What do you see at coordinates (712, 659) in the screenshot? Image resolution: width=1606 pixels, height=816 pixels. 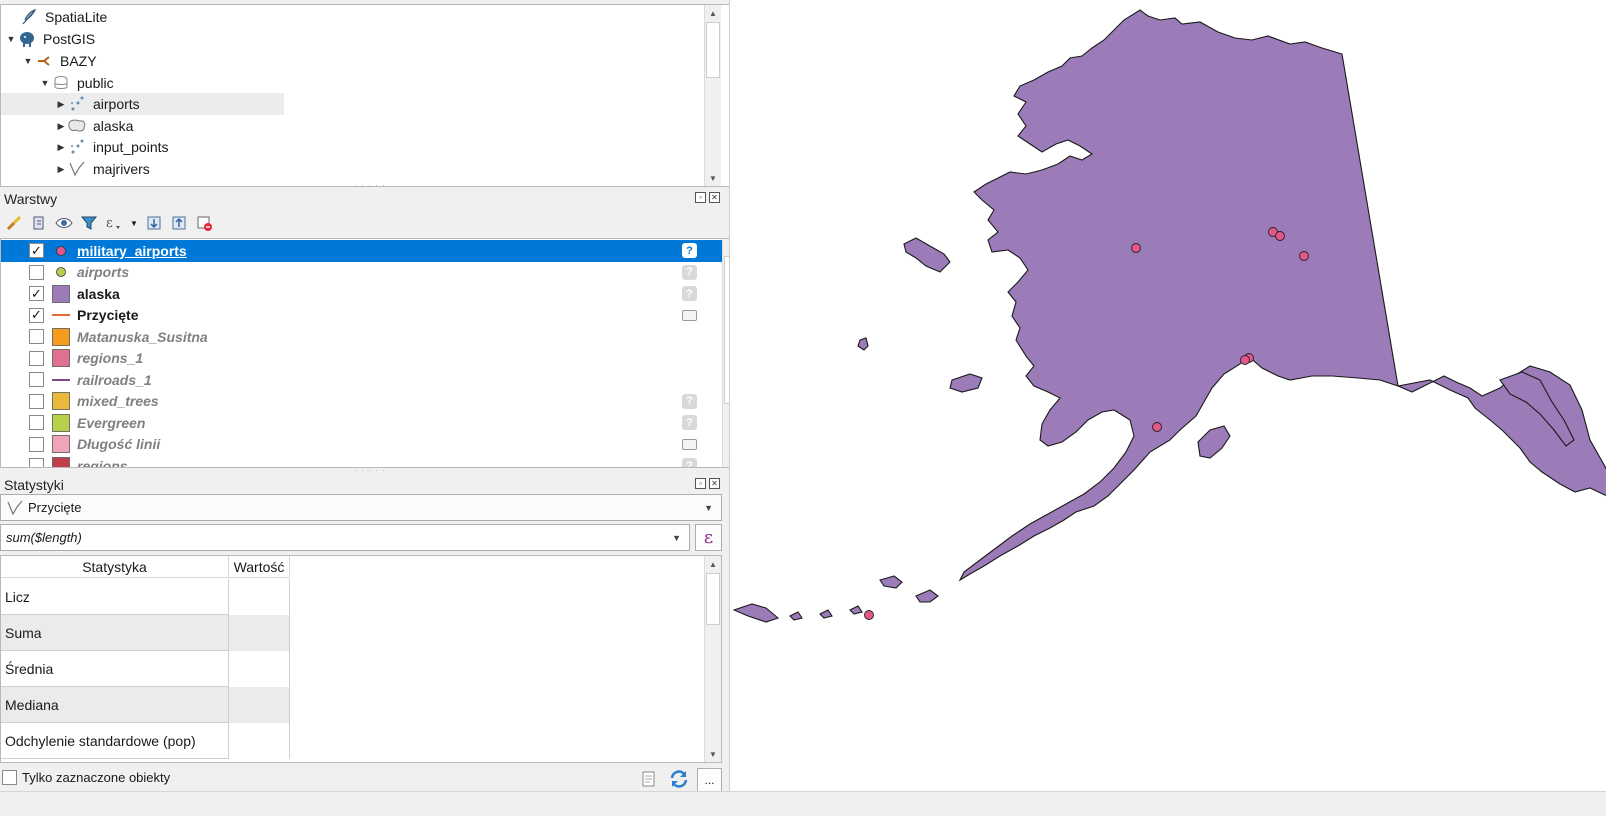 I see `stats-scrollbar: ▲ ▼` at bounding box center [712, 659].